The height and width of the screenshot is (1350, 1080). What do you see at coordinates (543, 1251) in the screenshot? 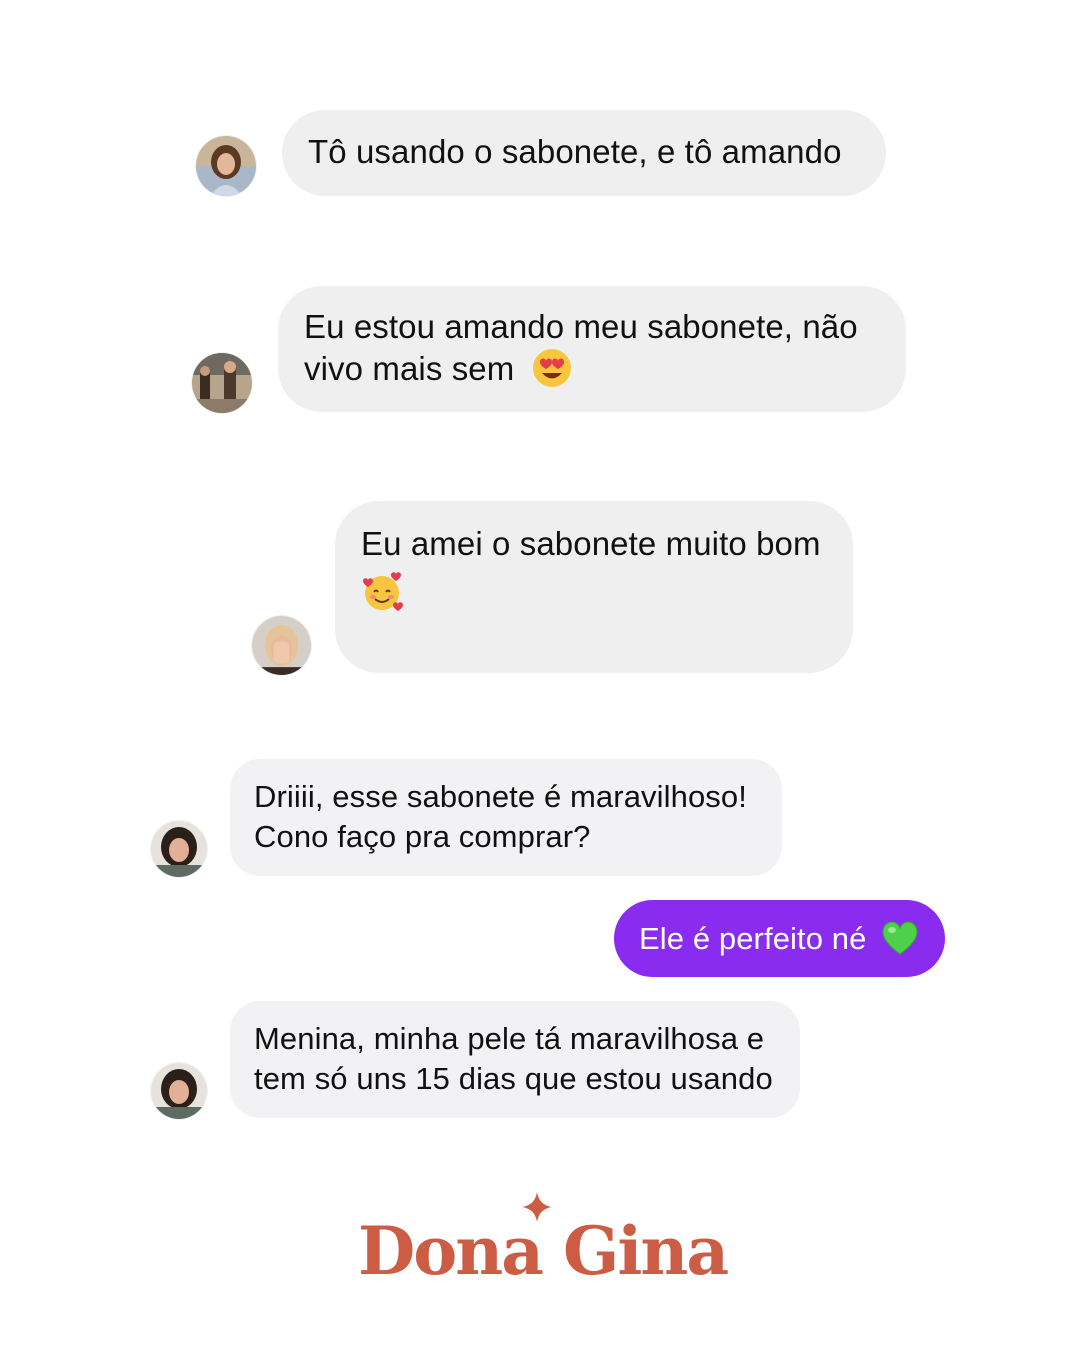
I see `brand-name: Dona Gina` at bounding box center [543, 1251].